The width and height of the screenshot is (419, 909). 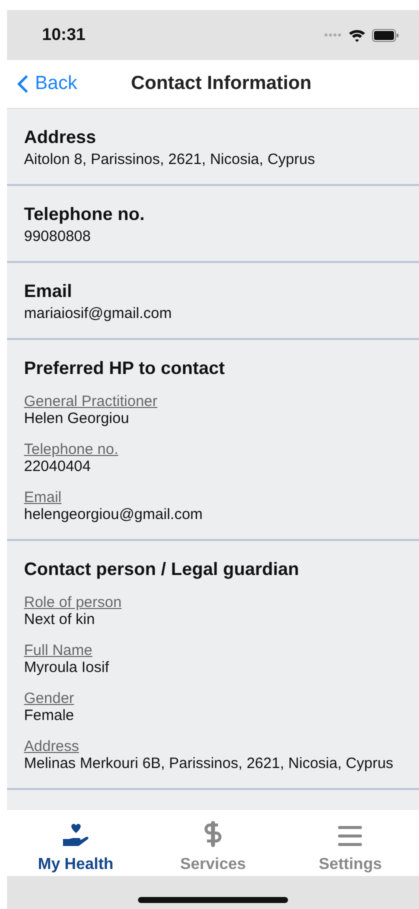 I want to click on screen-title: Contact Information, so click(x=221, y=84).